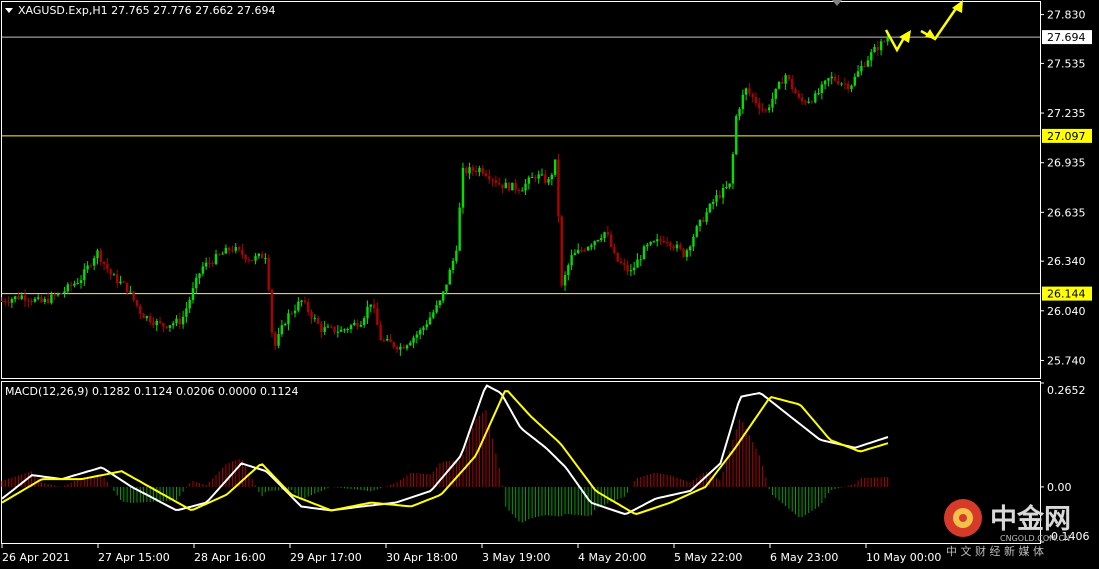 Image resolution: width=1099 pixels, height=569 pixels. What do you see at coordinates (1066, 311) in the screenshot?
I see `price-tick-6: 26.040` at bounding box center [1066, 311].